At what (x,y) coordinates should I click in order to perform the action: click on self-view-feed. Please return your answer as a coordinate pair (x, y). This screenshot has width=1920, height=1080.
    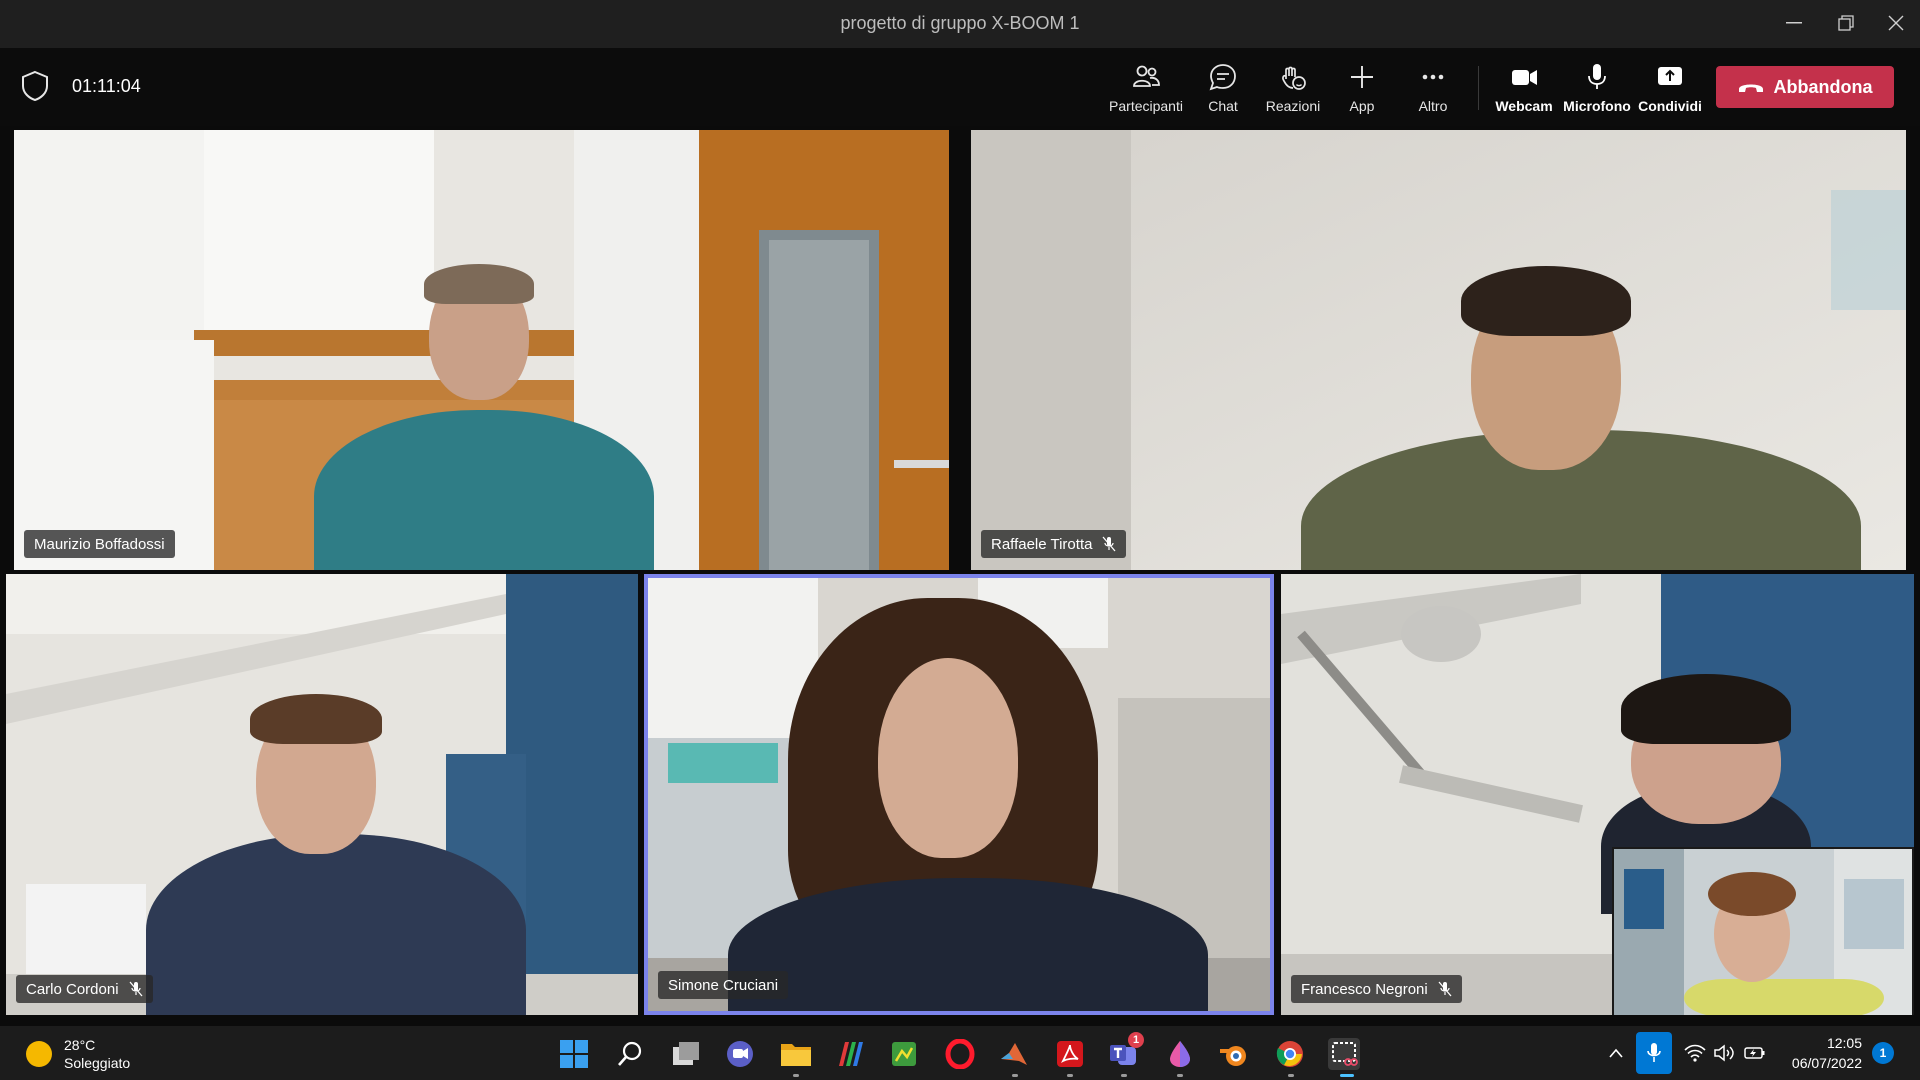
    Looking at the image, I should click on (1763, 932).